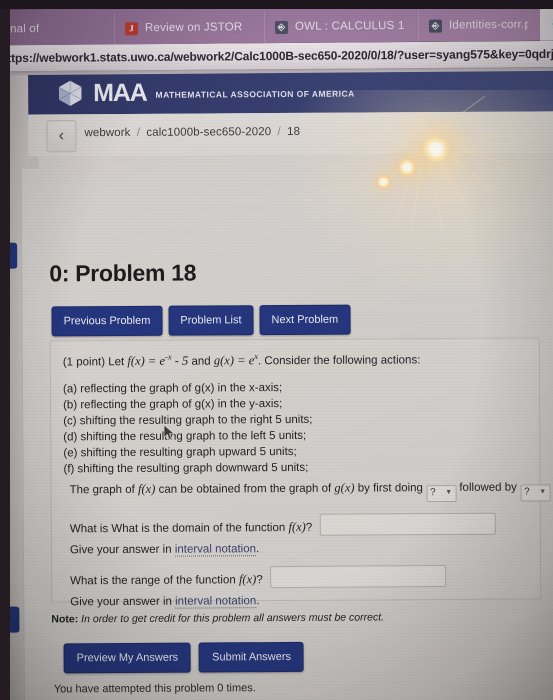 This screenshot has width=553, height=700. What do you see at coordinates (305, 320) in the screenshot?
I see `next-problem-button: Next Problem` at bounding box center [305, 320].